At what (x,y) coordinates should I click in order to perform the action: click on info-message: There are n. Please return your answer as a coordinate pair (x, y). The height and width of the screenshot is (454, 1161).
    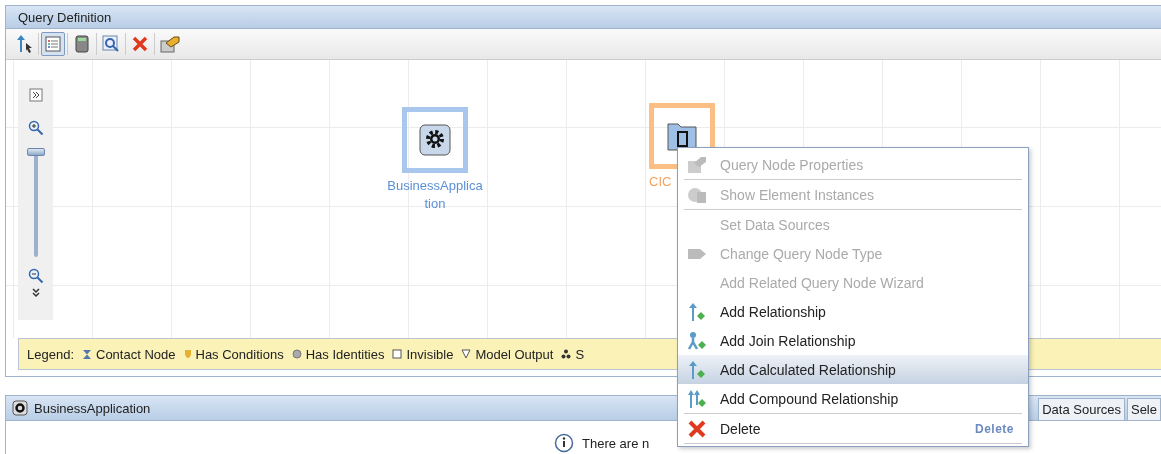
    Looking at the image, I should click on (616, 443).